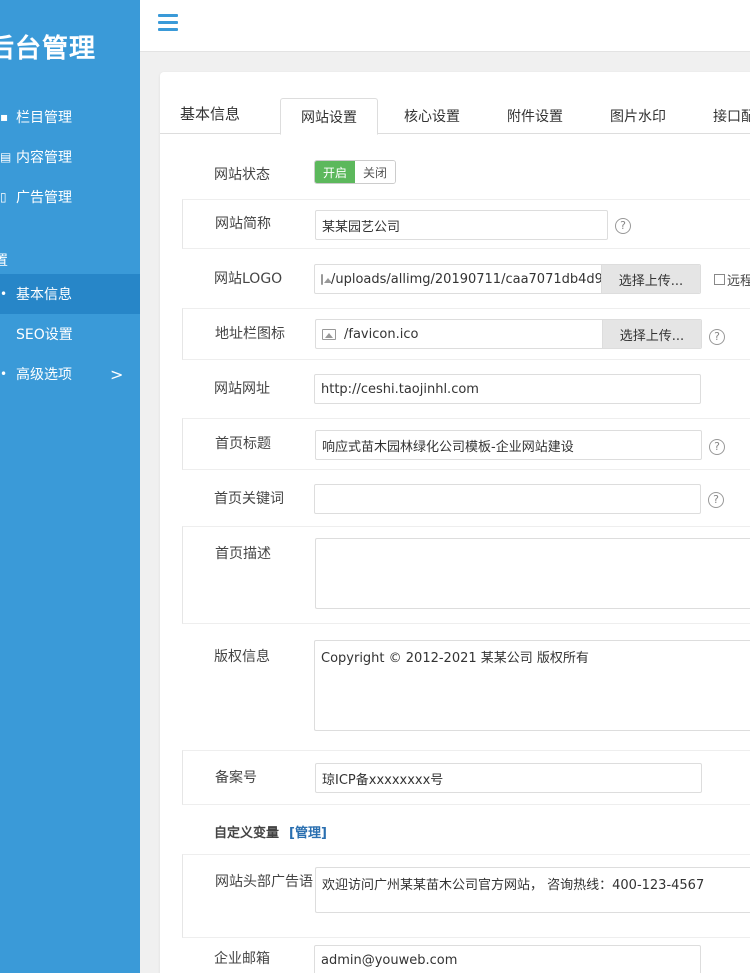 This screenshot has width=750, height=973. What do you see at coordinates (249, 499) in the screenshot?
I see `field-label: 首页关键词` at bounding box center [249, 499].